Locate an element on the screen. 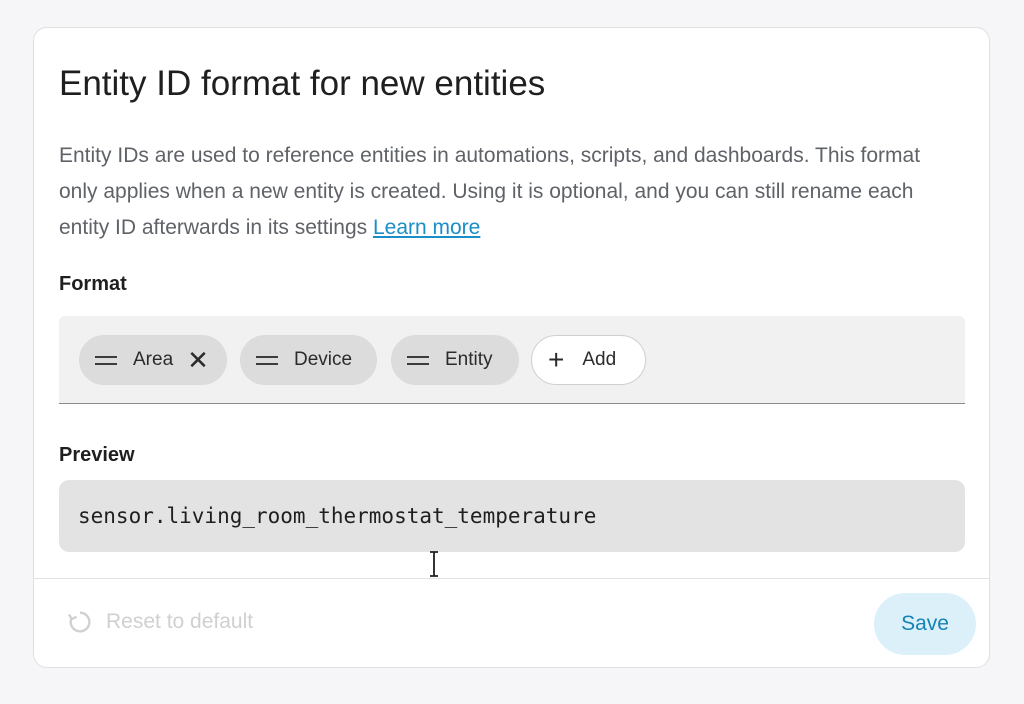  add-chip-button: + Add is located at coordinates (588, 360).